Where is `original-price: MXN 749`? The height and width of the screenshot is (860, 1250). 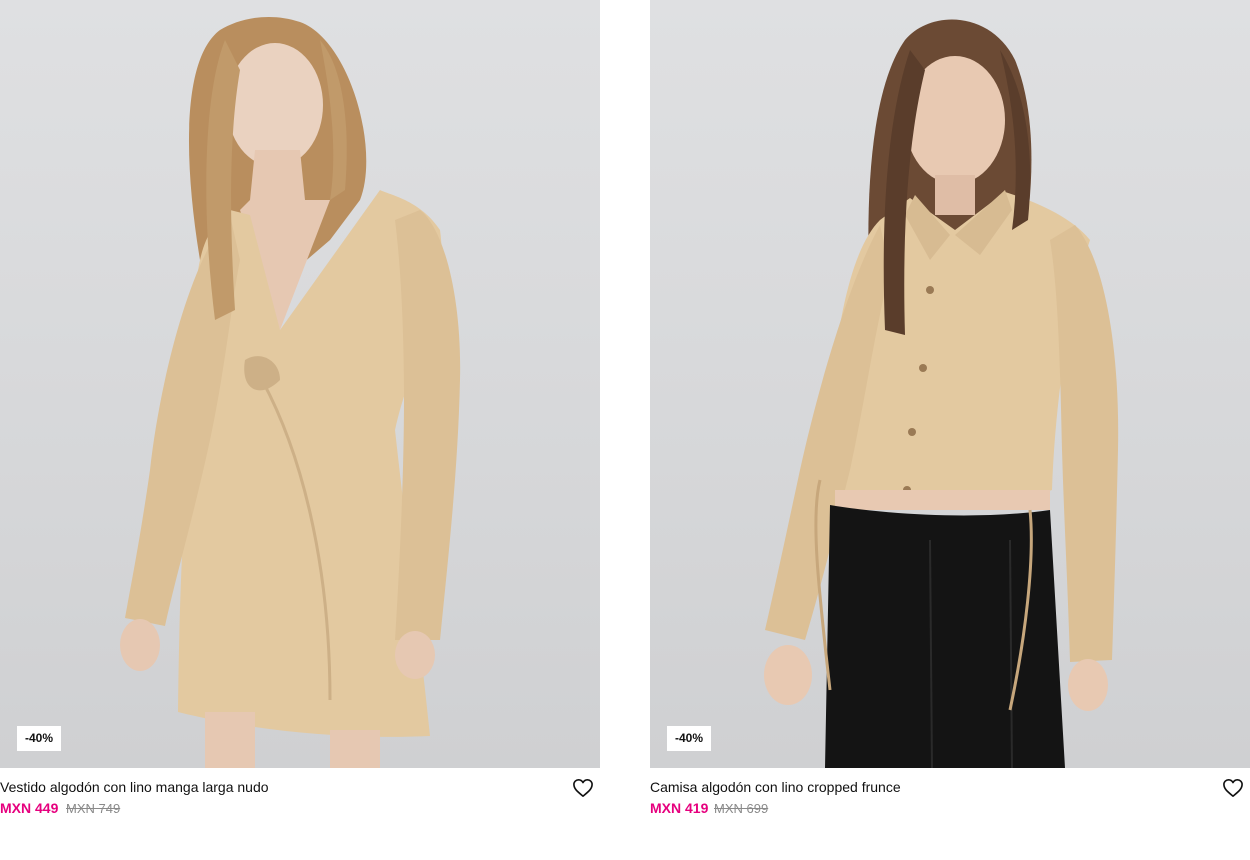 original-price: MXN 749 is located at coordinates (93, 808).